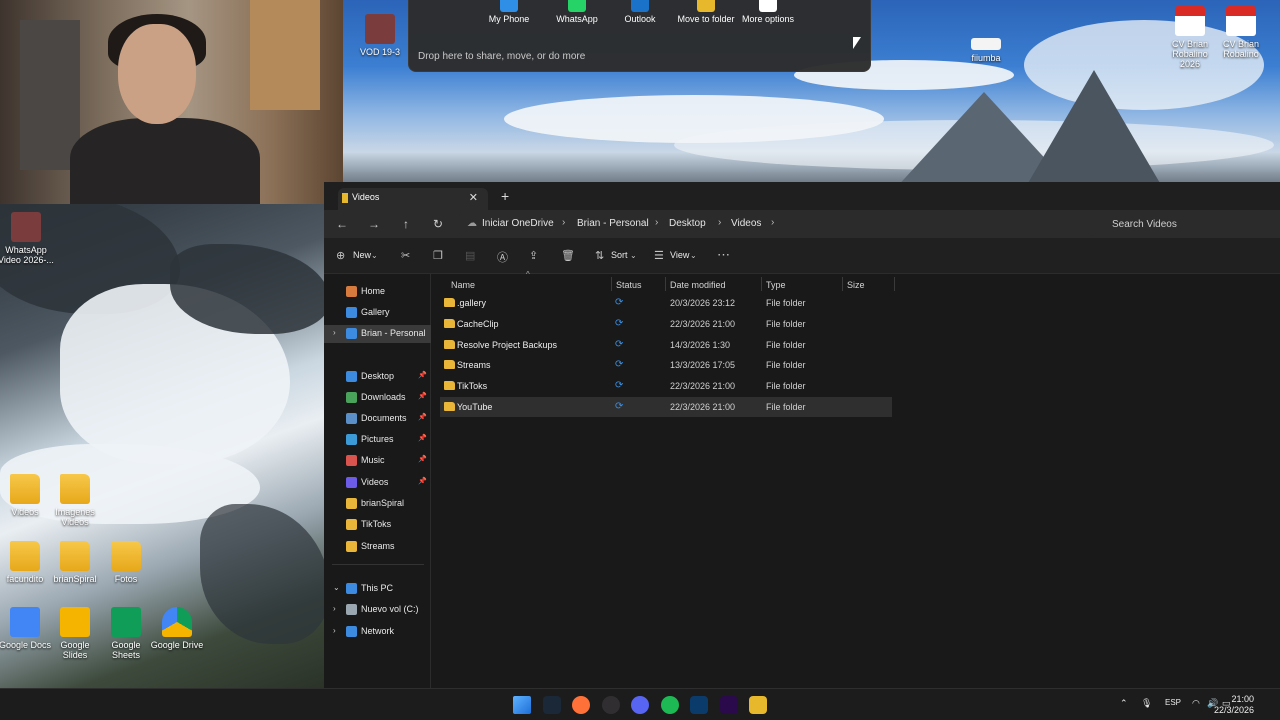 The width and height of the screenshot is (1280, 720). Describe the element at coordinates (613, 223) in the screenshot. I see `breadcrumb-brian-personal: Brian - Personal` at that location.